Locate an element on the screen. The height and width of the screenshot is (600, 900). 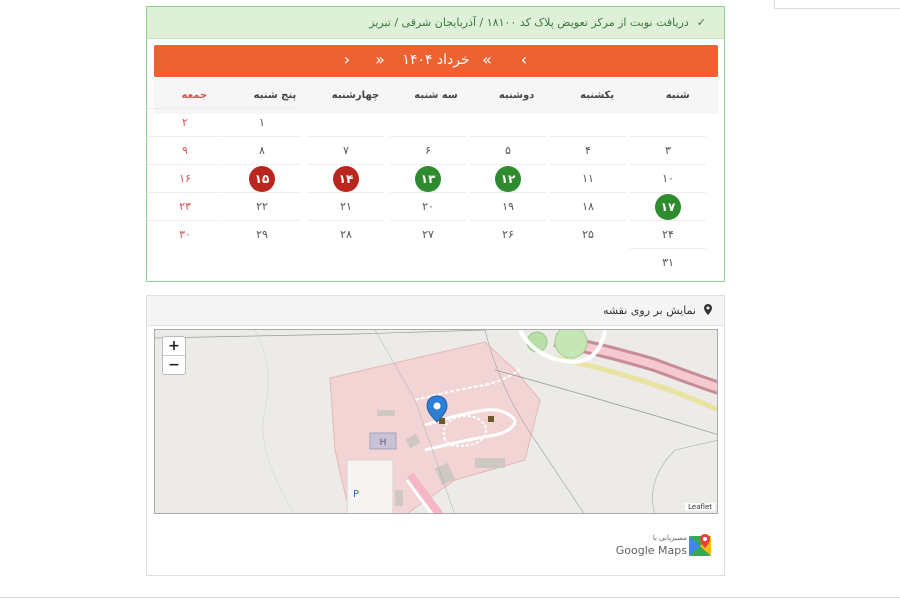
zoom-in-icon: + is located at coordinates (174, 346).